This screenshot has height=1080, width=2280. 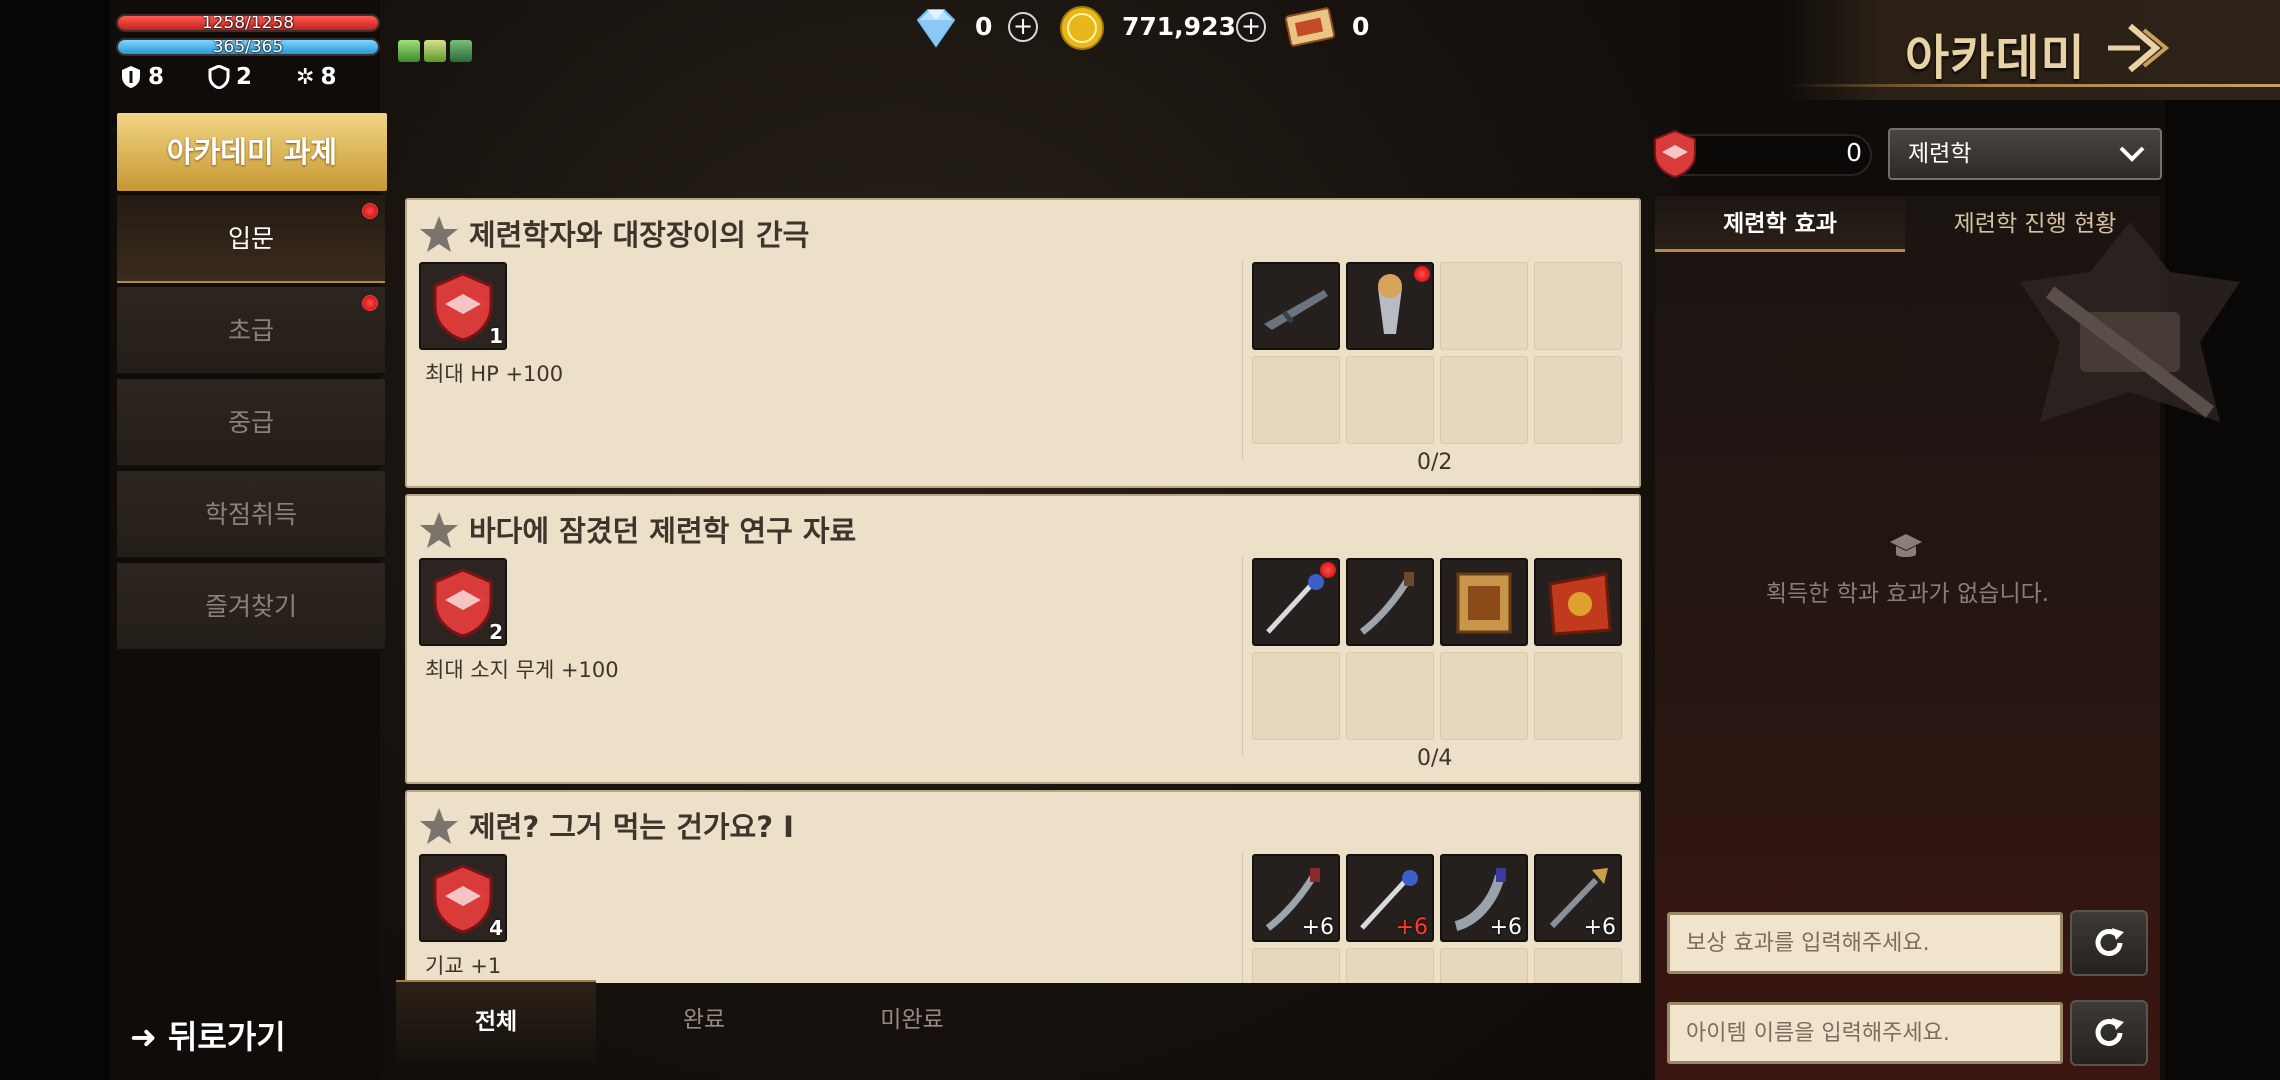 I want to click on right-edge-background, so click(x=2222, y=540).